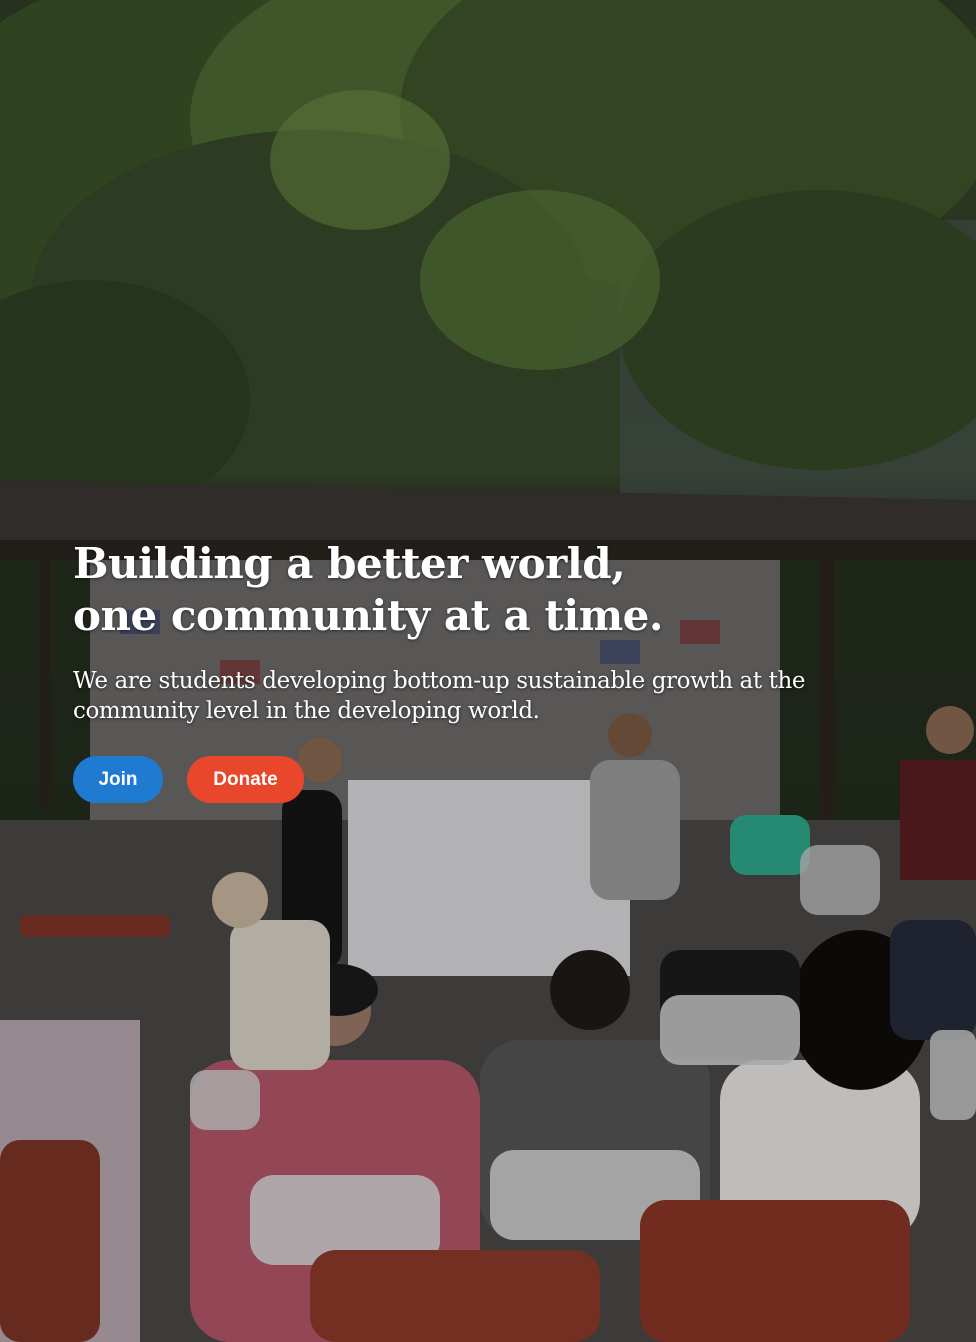 The width and height of the screenshot is (976, 1342). What do you see at coordinates (368, 615) in the screenshot?
I see `hero-headline-line-2: one community at a time.` at bounding box center [368, 615].